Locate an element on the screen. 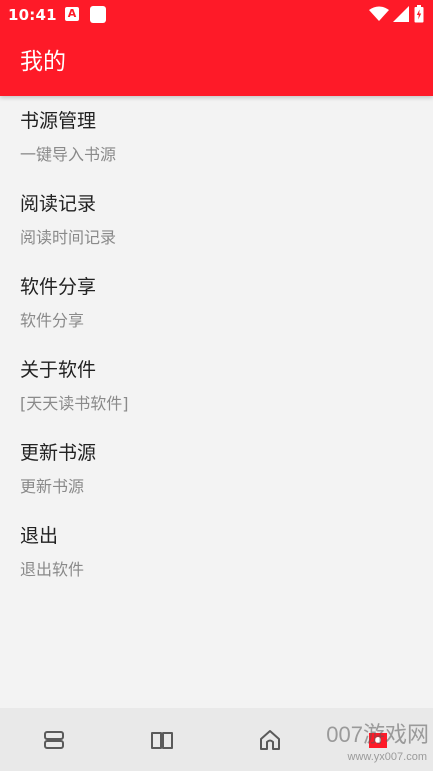  menu-item-subtitle: [天天读书软件] is located at coordinates (74, 403).